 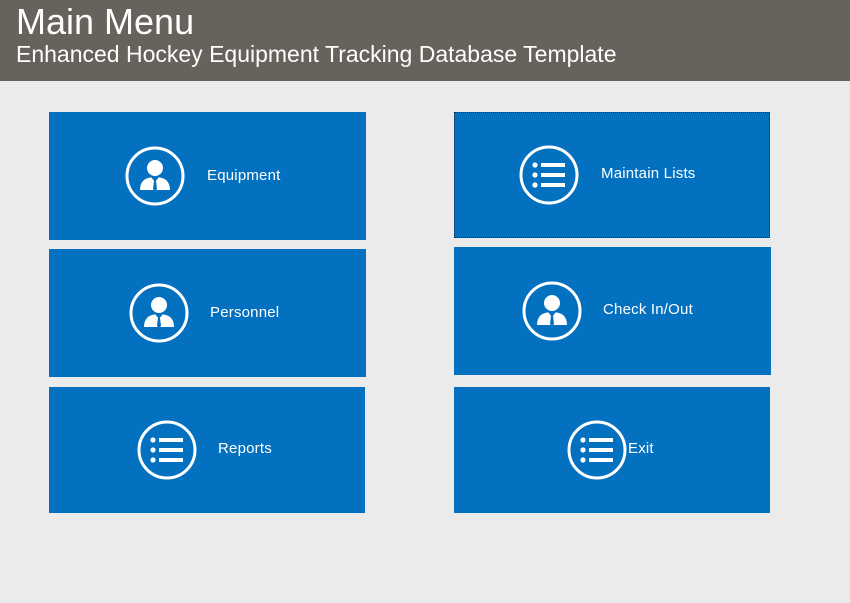 I want to click on reports-label: Reports, so click(x=245, y=448).